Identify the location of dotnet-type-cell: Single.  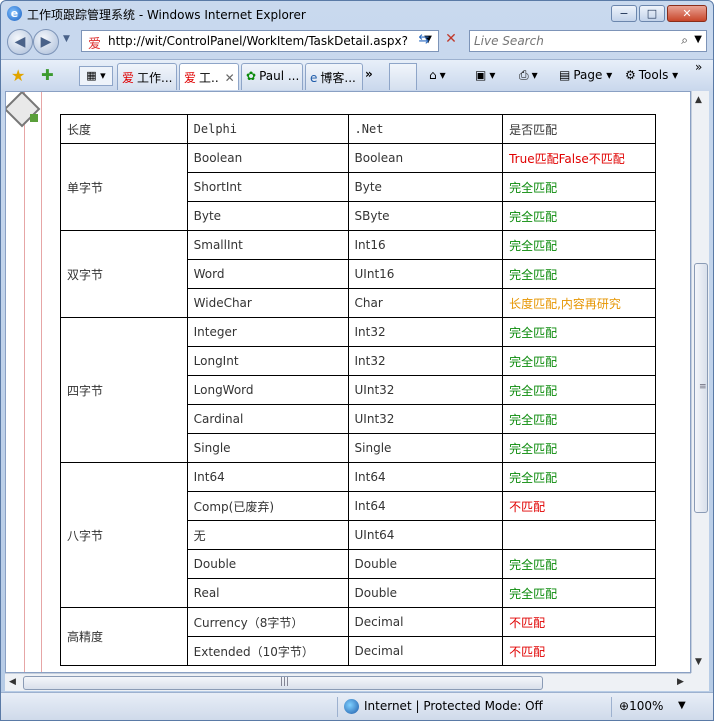
(425, 448).